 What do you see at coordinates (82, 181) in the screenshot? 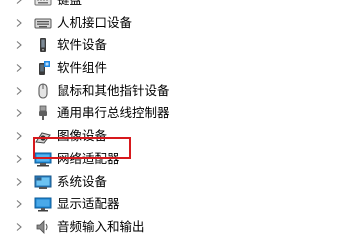
I see `tree-item-label: 系统设备` at bounding box center [82, 181].